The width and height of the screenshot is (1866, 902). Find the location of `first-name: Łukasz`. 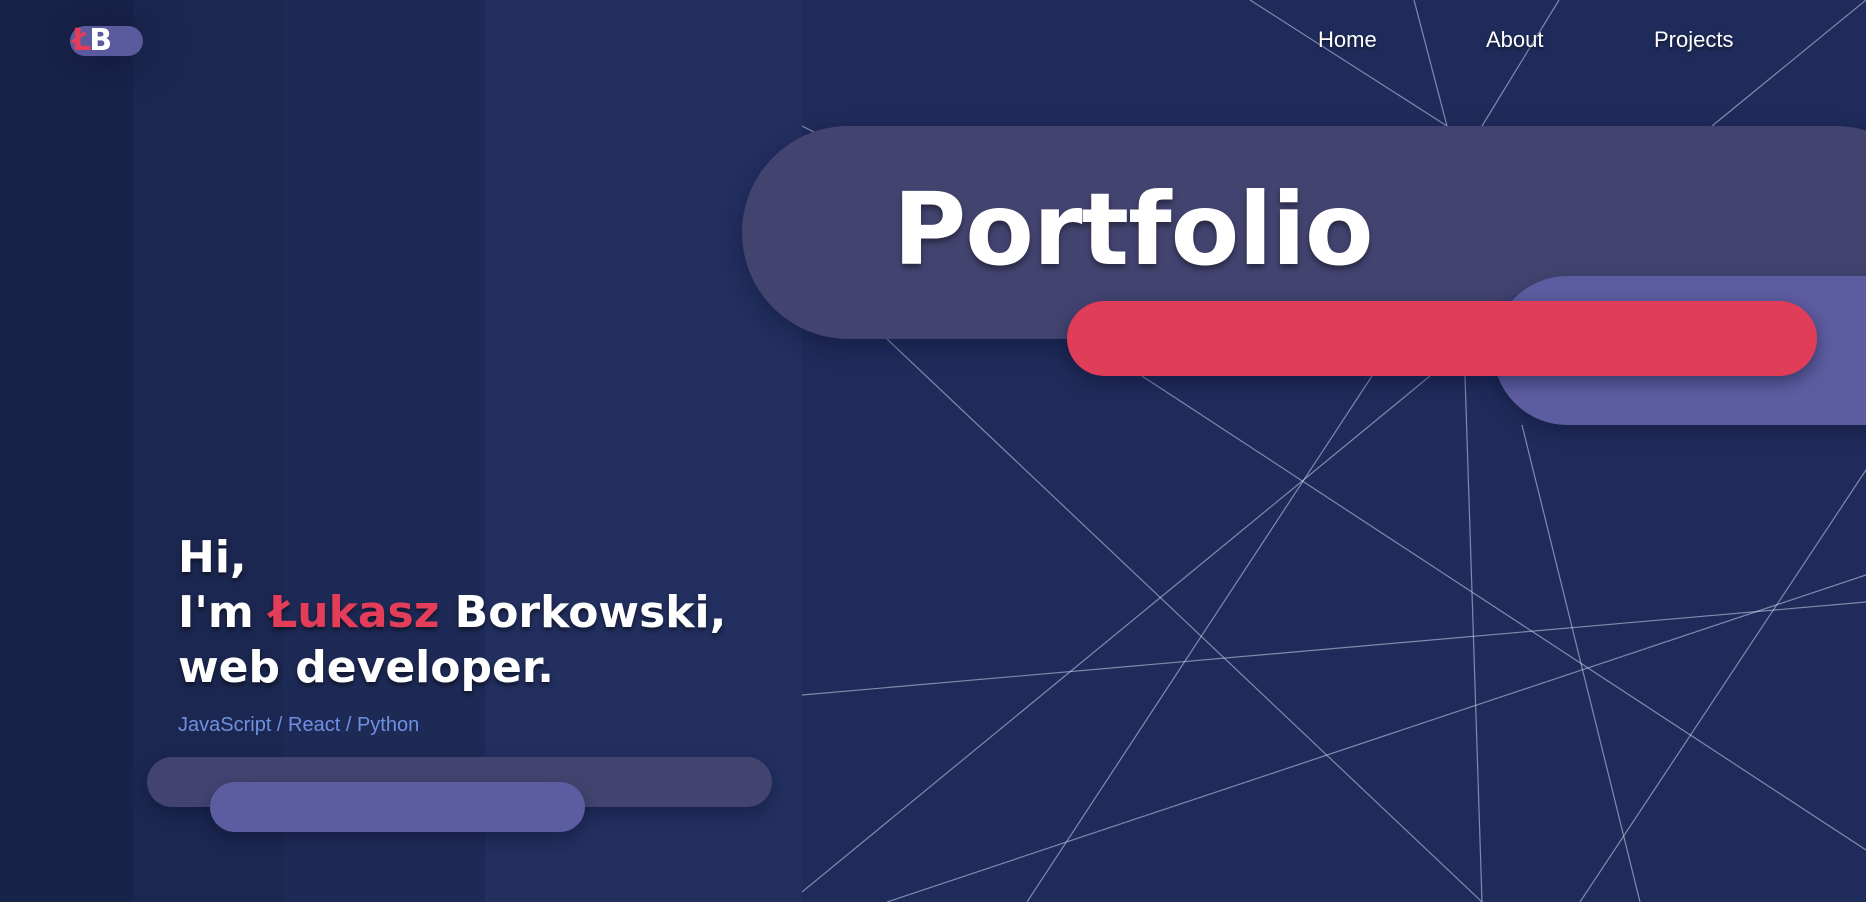

first-name: Łukasz is located at coordinates (354, 612).